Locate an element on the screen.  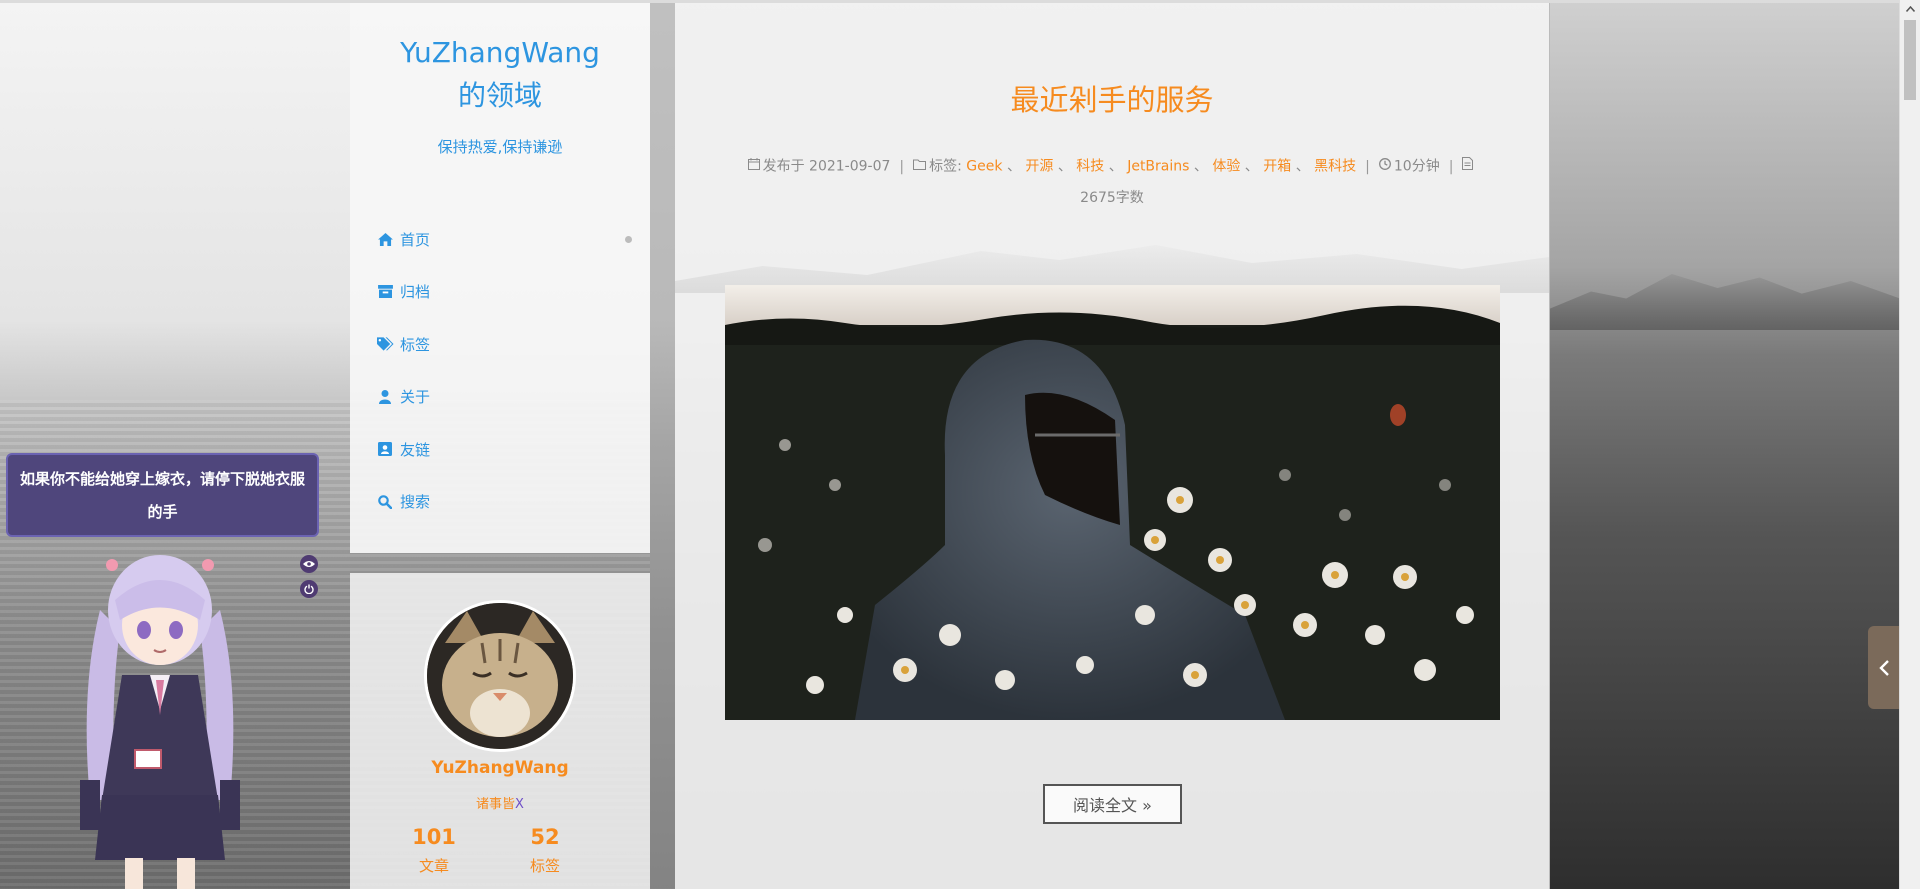
power-icon is located at coordinates (309, 589).